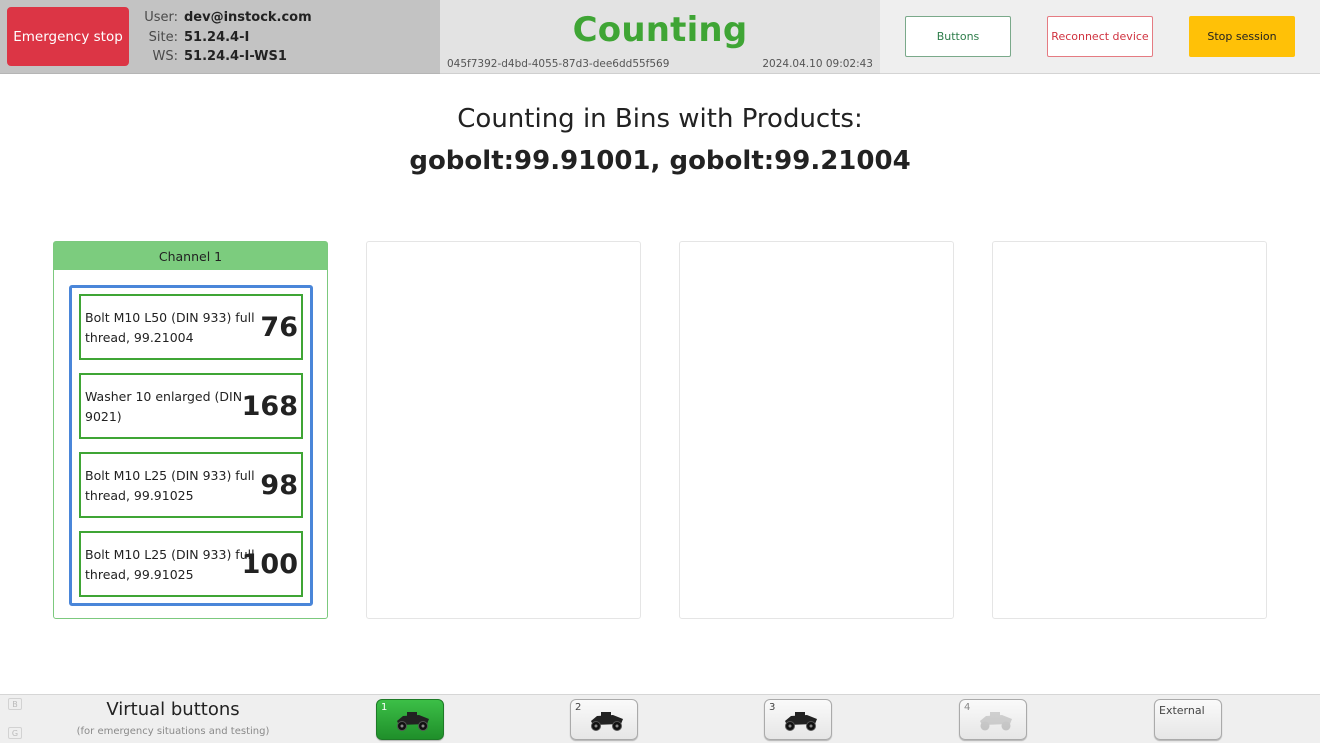  What do you see at coordinates (279, 485) in the screenshot?
I see `product-count: 98` at bounding box center [279, 485].